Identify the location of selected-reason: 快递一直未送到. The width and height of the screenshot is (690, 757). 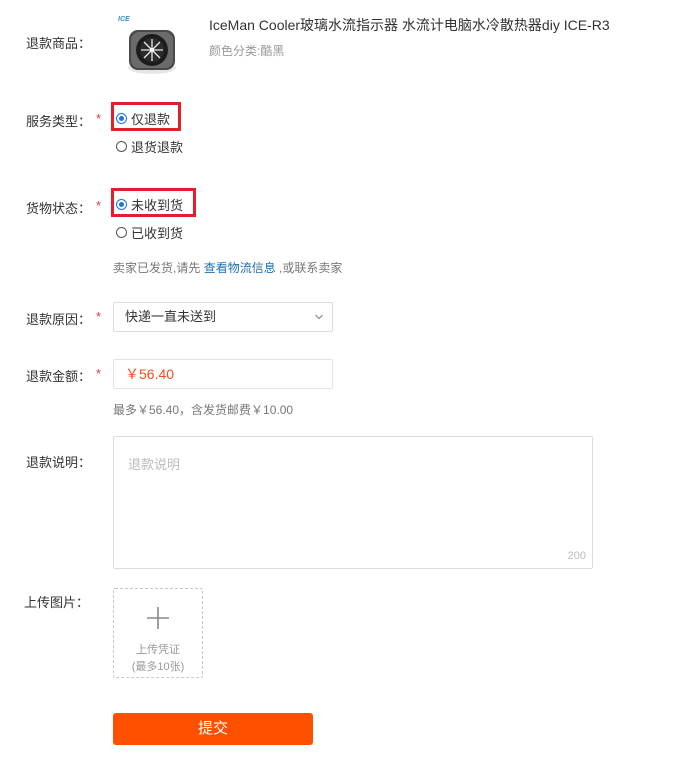
(171, 316).